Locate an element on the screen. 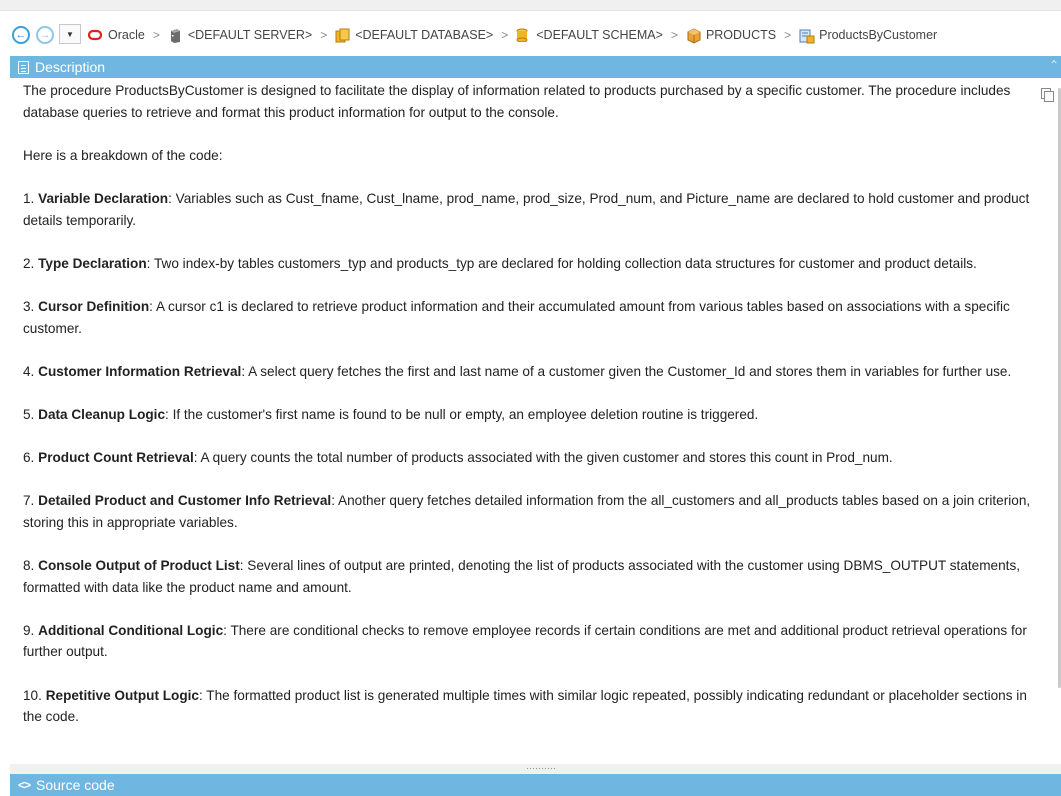  breakdown-item-number: 6. is located at coordinates (29, 458).